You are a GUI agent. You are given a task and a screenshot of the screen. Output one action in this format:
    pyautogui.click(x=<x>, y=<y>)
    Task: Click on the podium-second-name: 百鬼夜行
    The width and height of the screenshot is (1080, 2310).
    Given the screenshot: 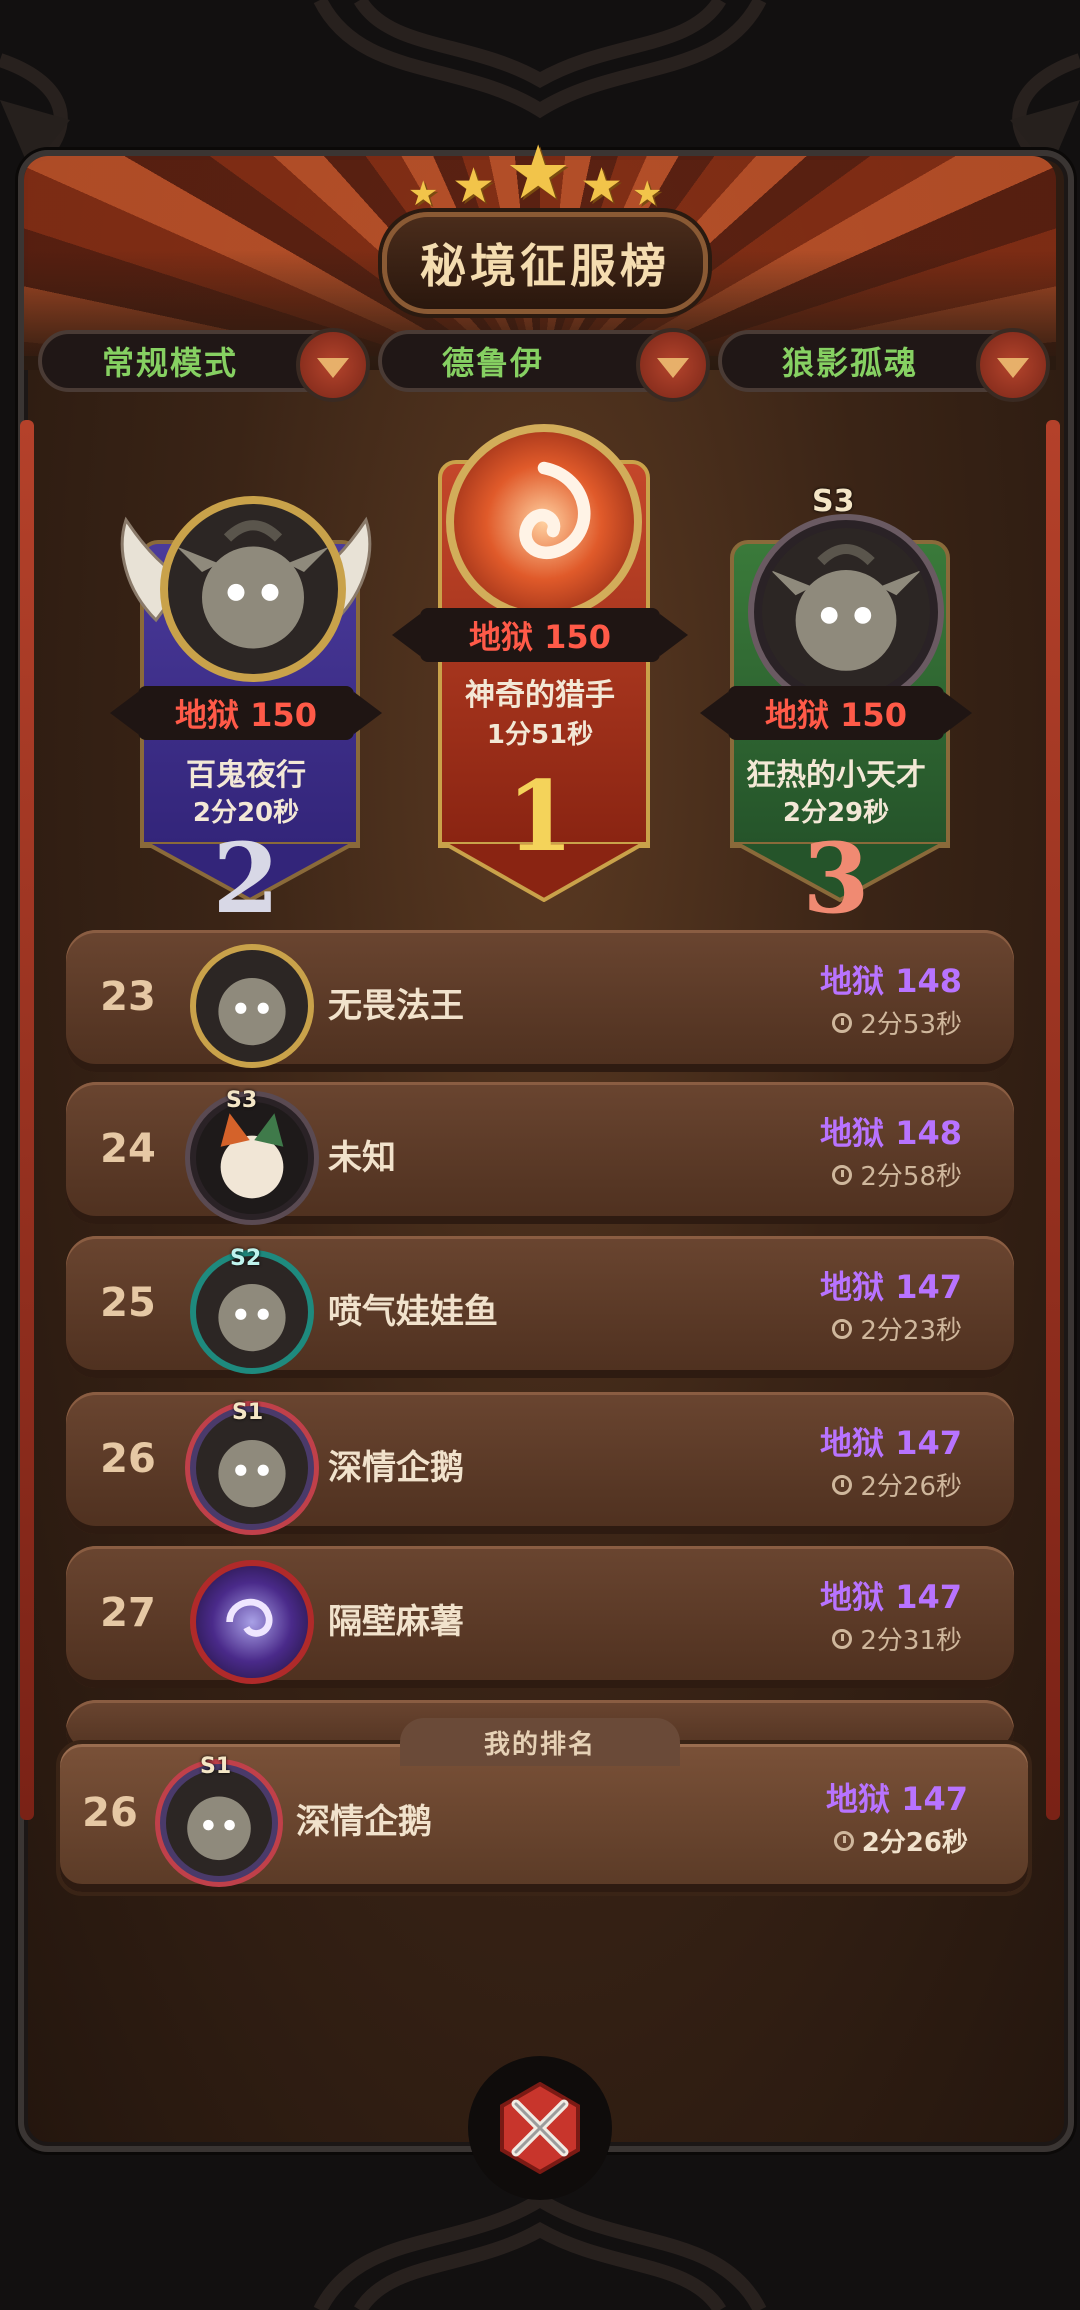 What is the action you would take?
    pyautogui.click(x=246, y=775)
    